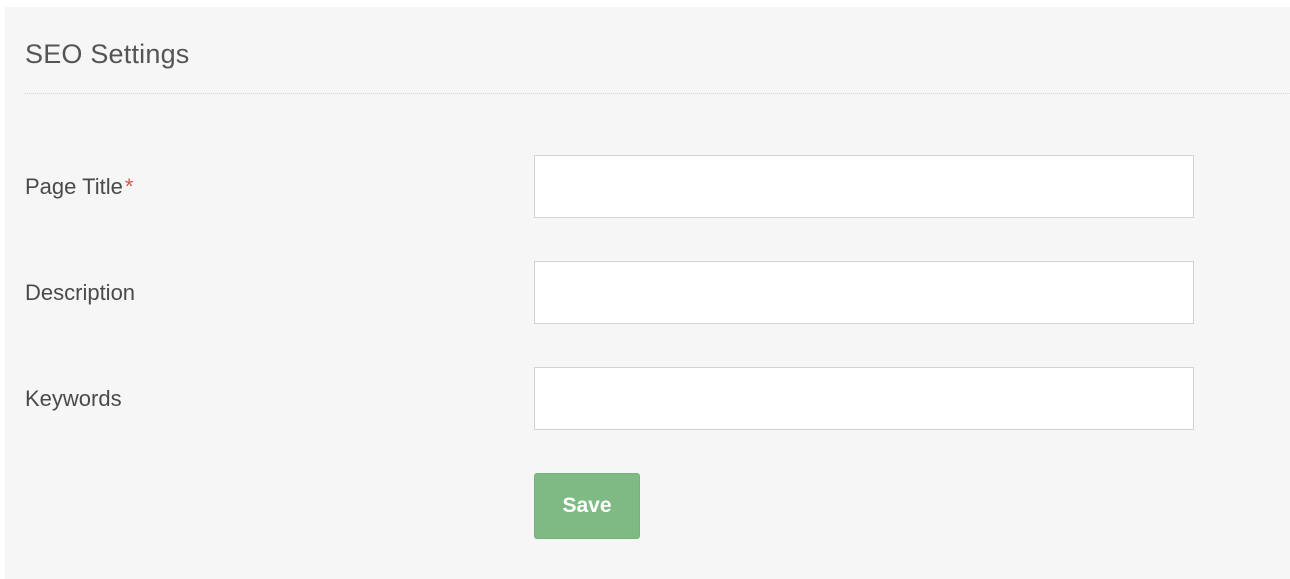  Describe the element at coordinates (864, 186) in the screenshot. I see `page-title-input` at that location.